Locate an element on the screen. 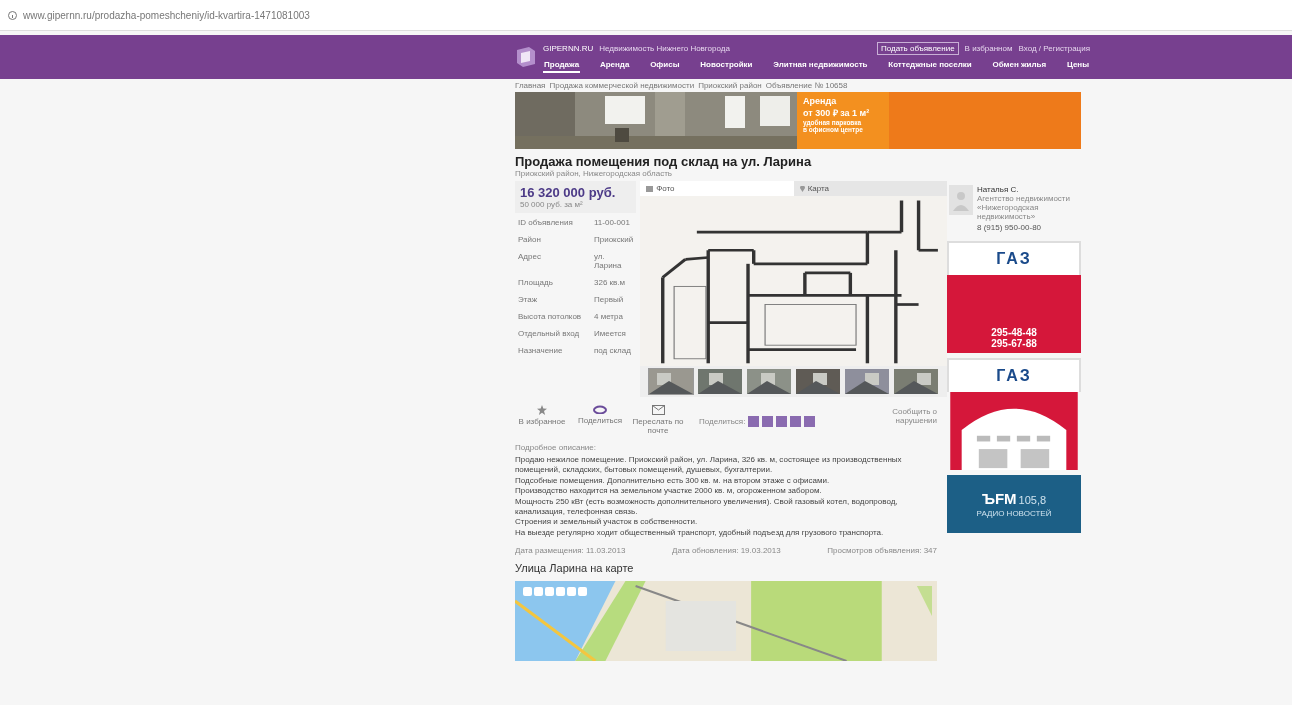 This screenshot has width=1292, height=705. star-icon is located at coordinates (542, 410).